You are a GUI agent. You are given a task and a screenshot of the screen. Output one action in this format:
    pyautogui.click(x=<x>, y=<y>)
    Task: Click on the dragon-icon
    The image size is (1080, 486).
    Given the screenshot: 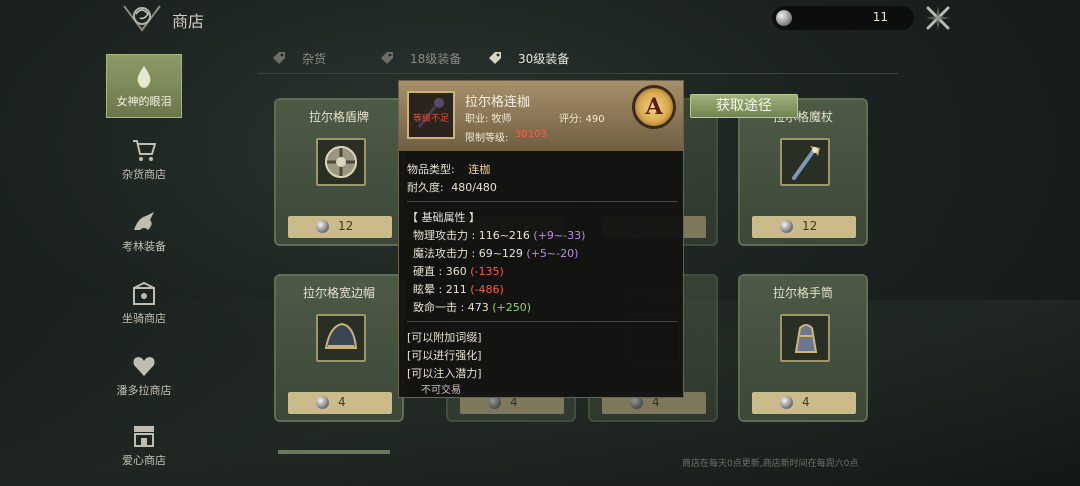 What is the action you would take?
    pyautogui.click(x=144, y=221)
    